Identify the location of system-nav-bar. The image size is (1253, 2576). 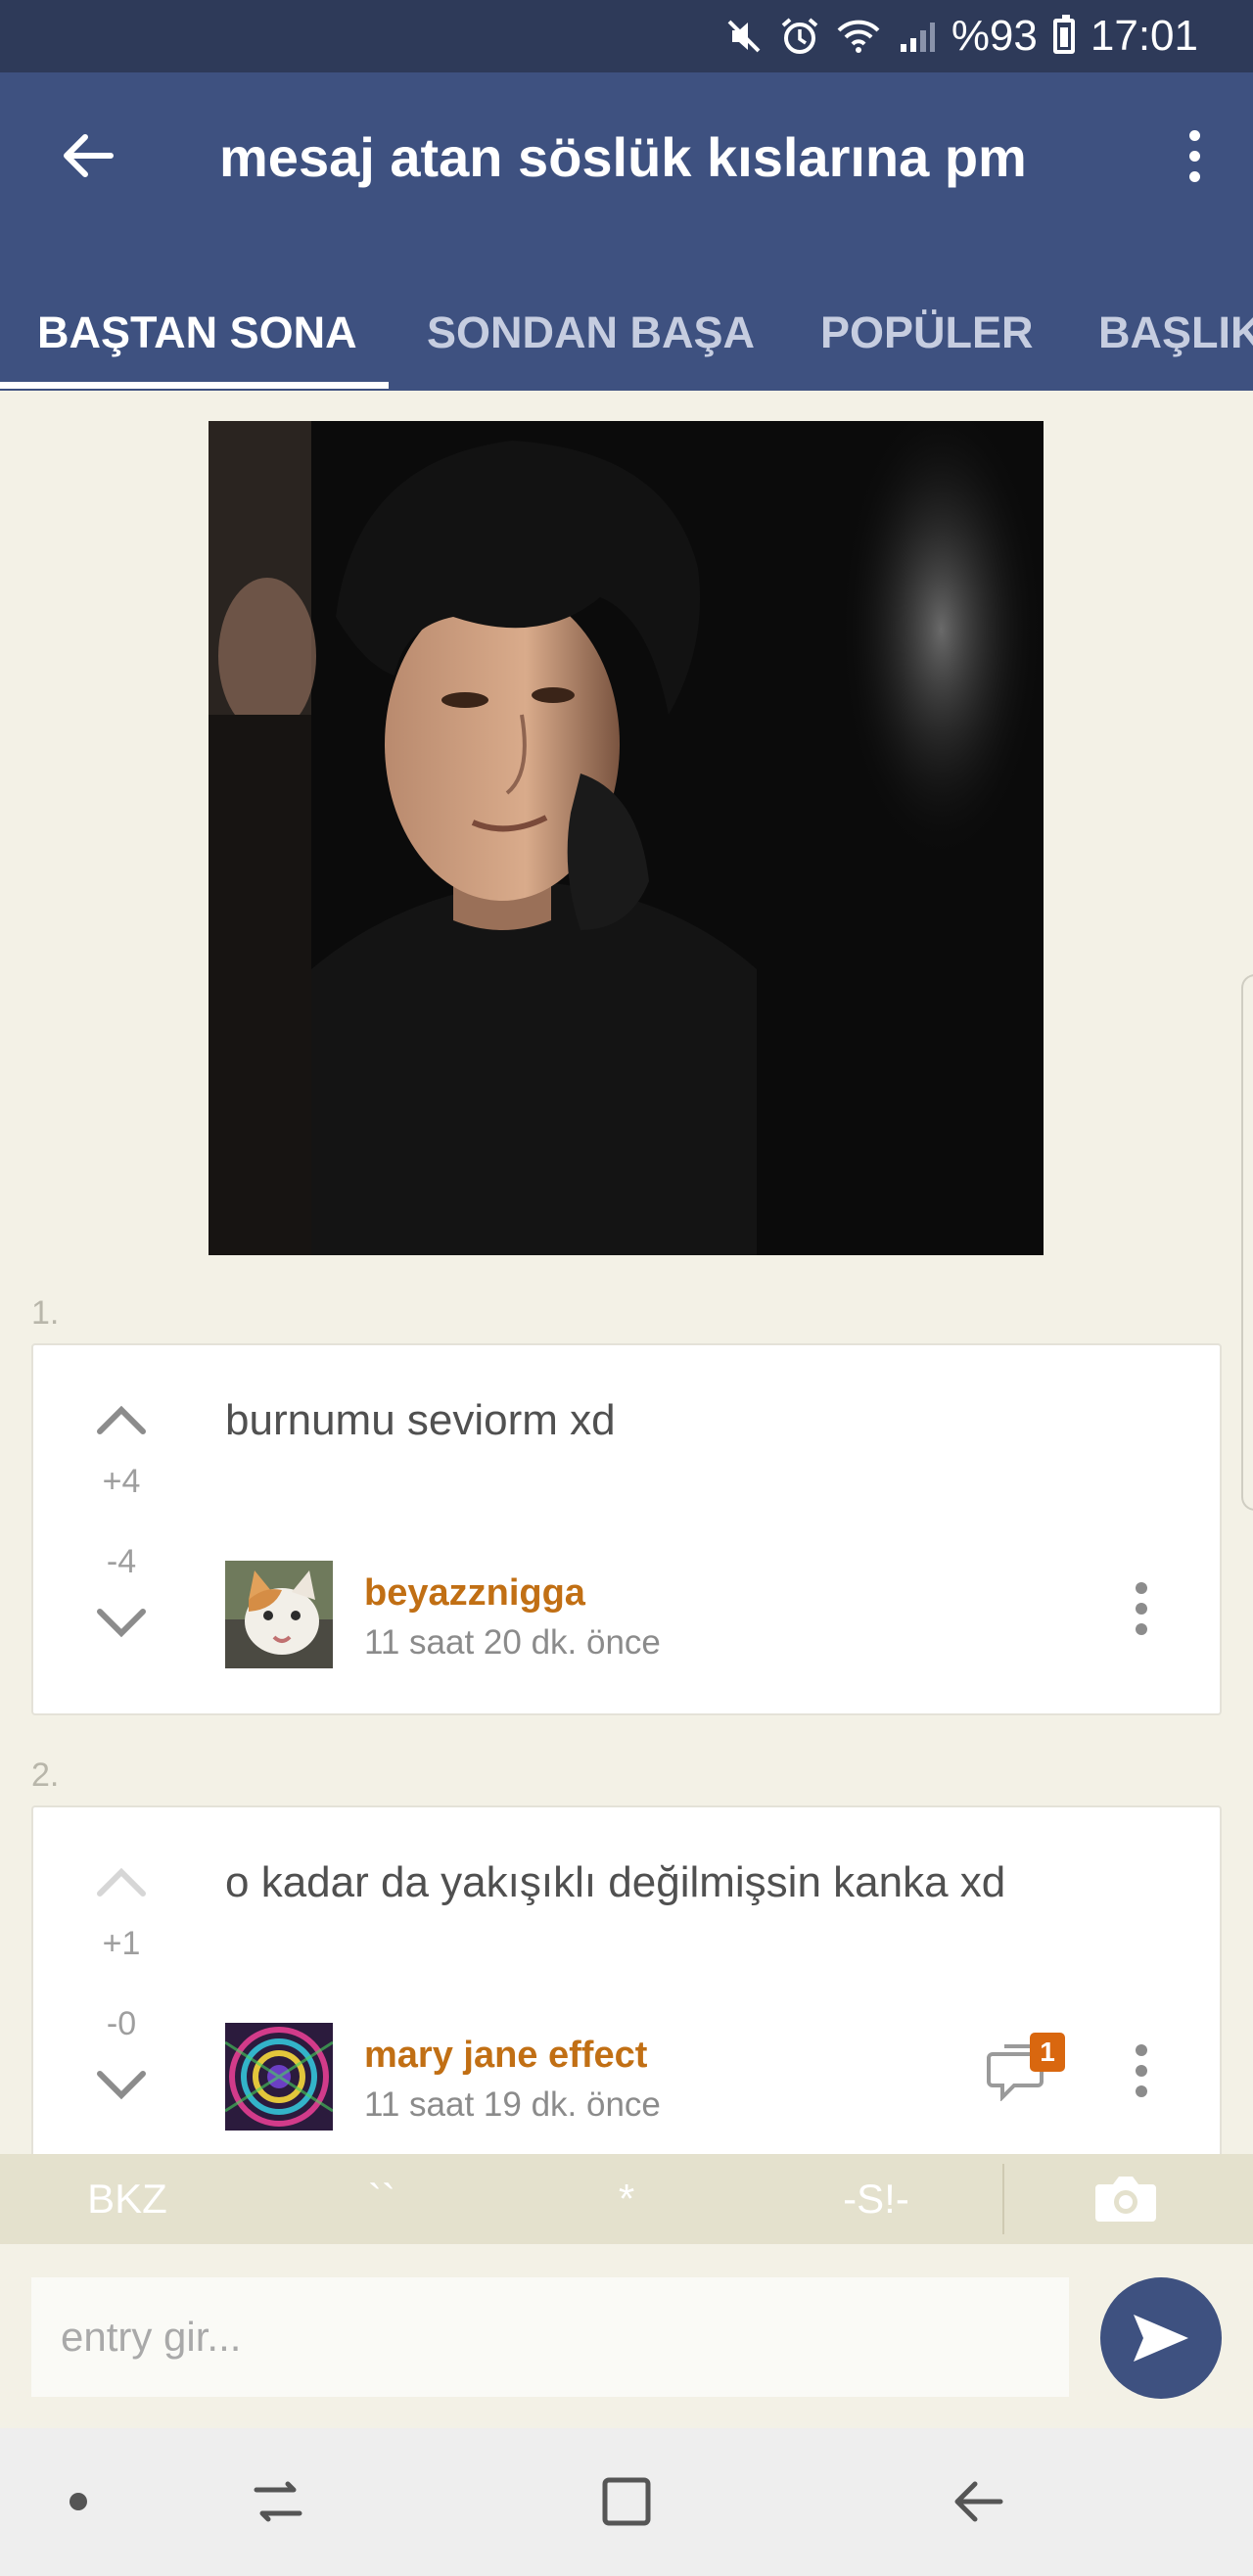
(626, 2502).